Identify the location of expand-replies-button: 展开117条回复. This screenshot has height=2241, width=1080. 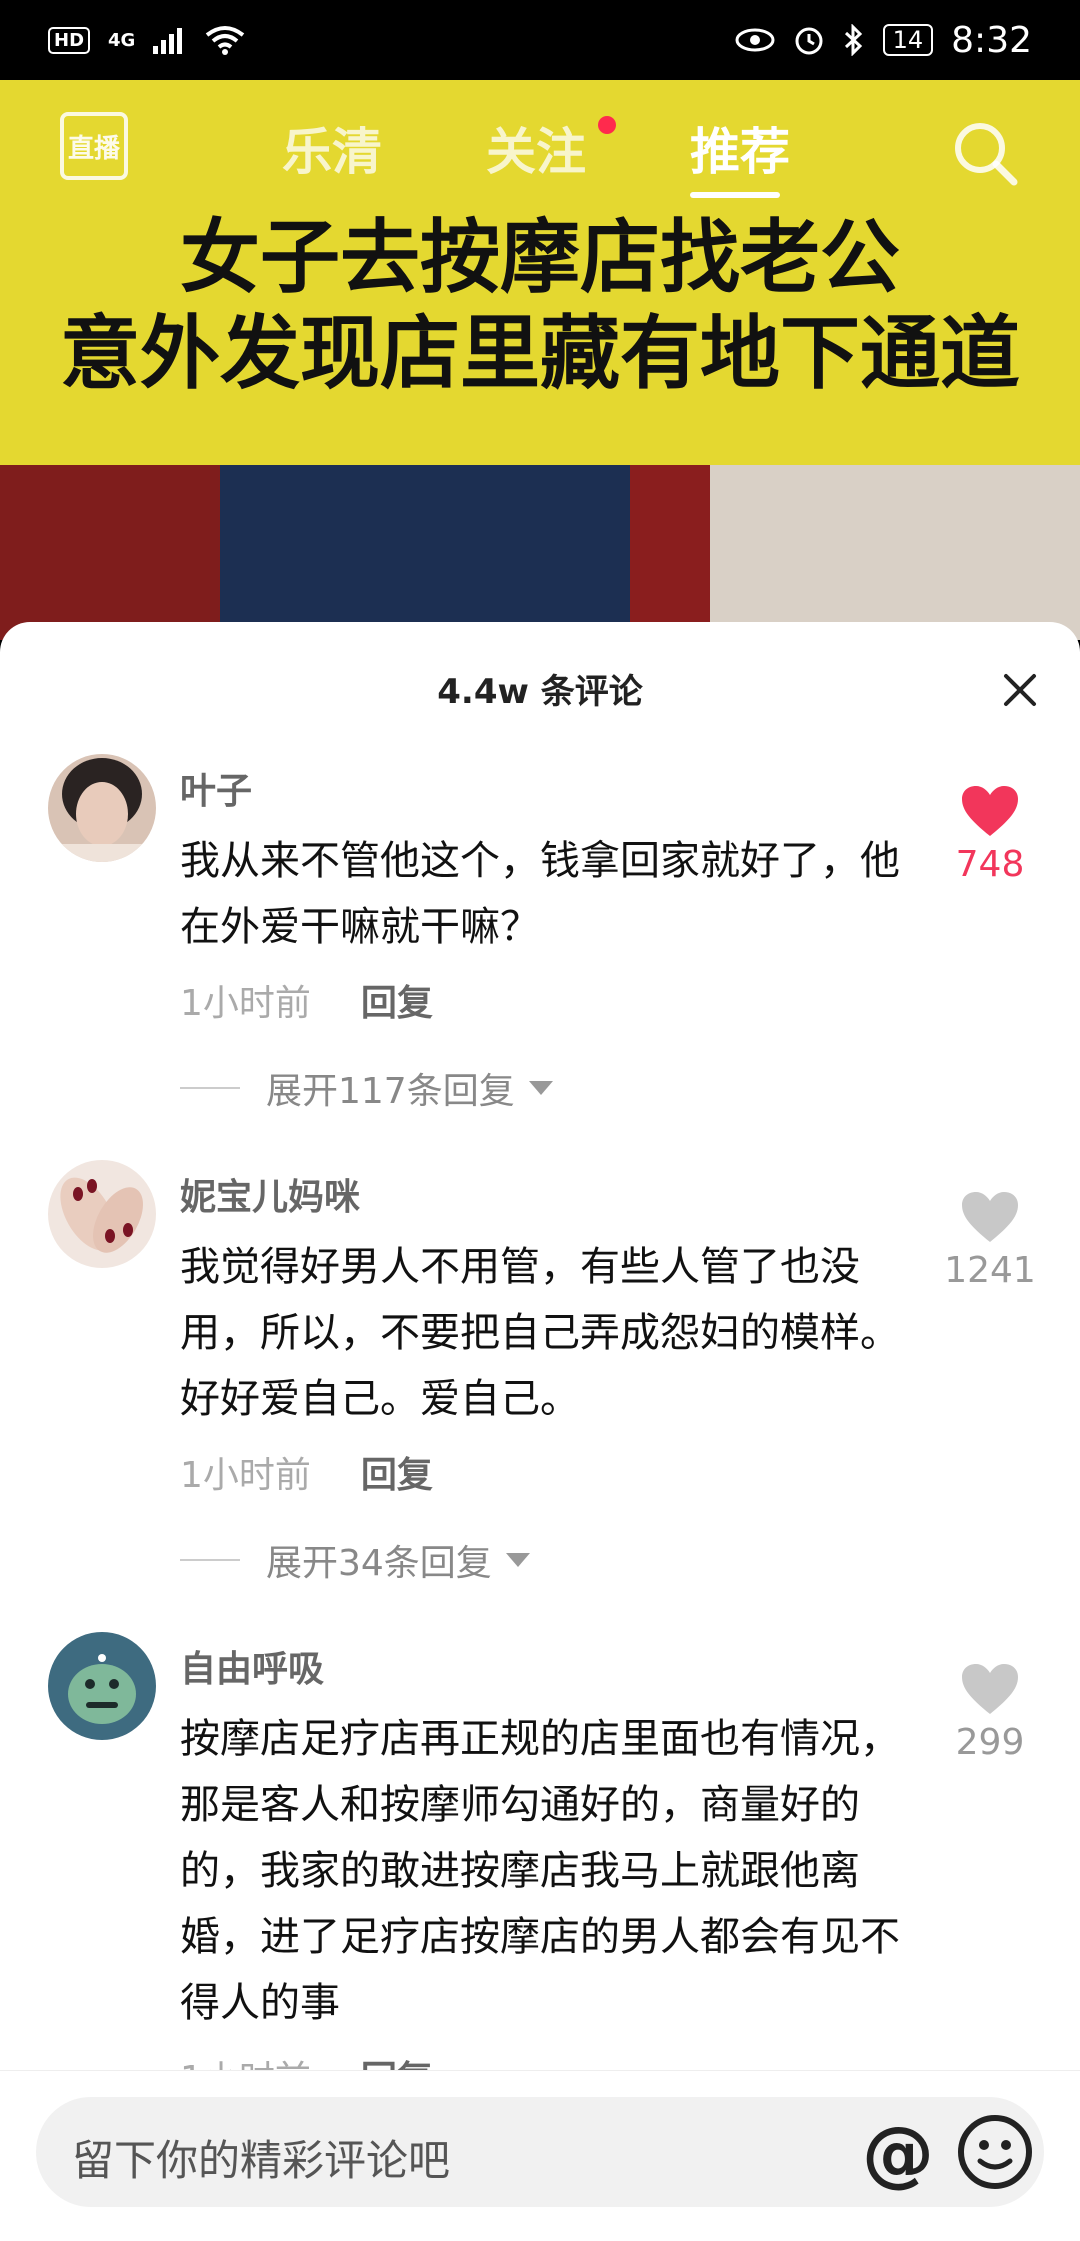
(540, 1088).